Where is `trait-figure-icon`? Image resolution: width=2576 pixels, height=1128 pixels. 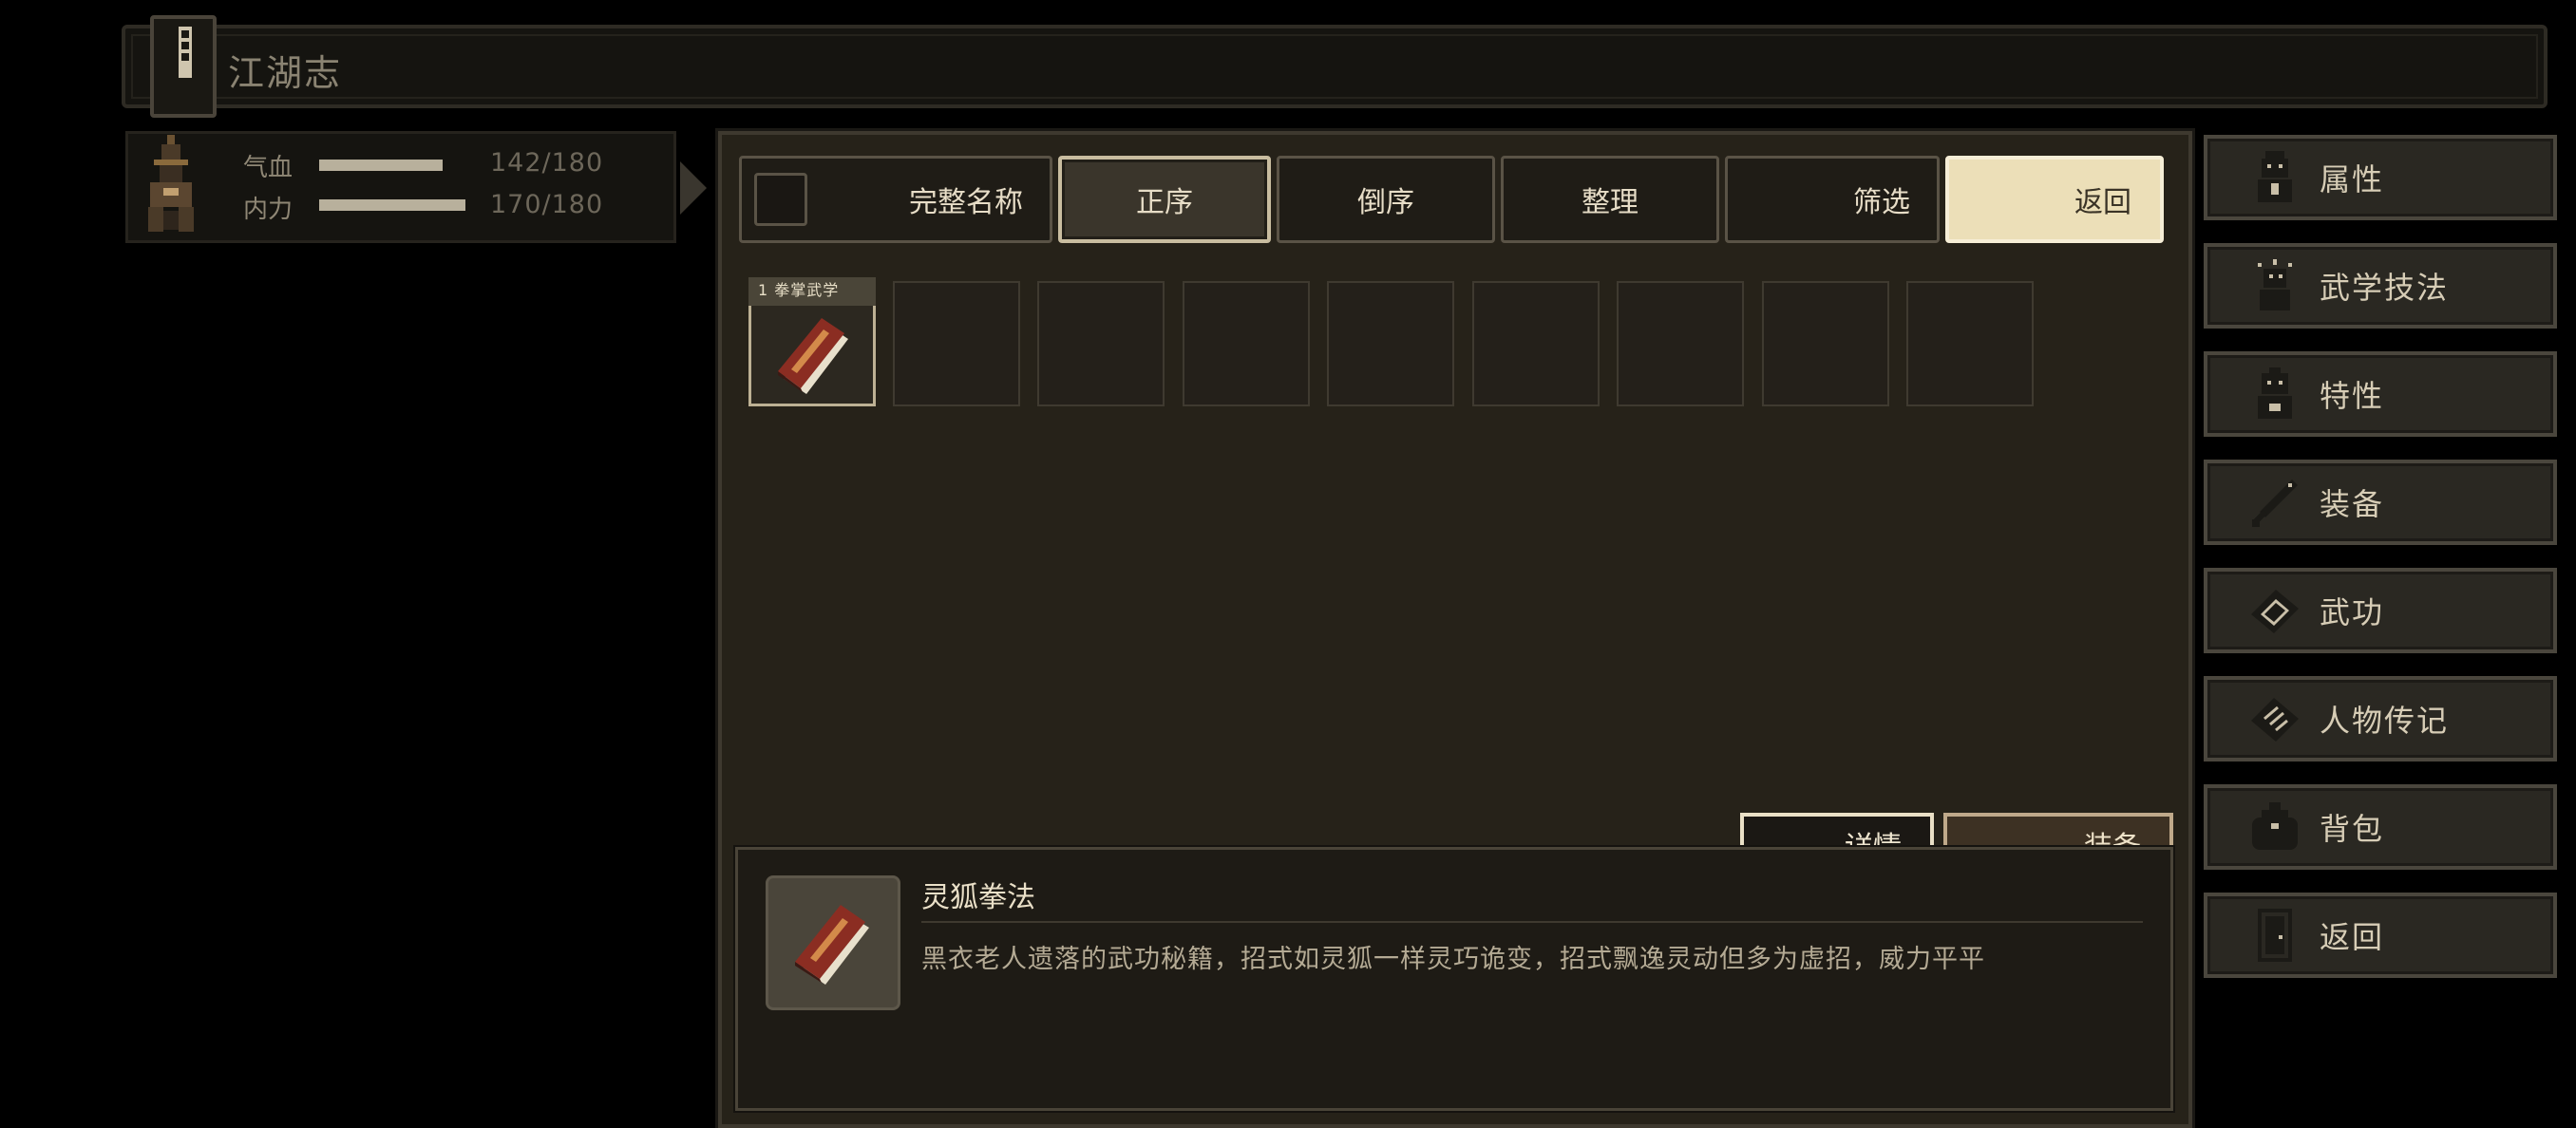
trait-figure-icon is located at coordinates (2274, 394).